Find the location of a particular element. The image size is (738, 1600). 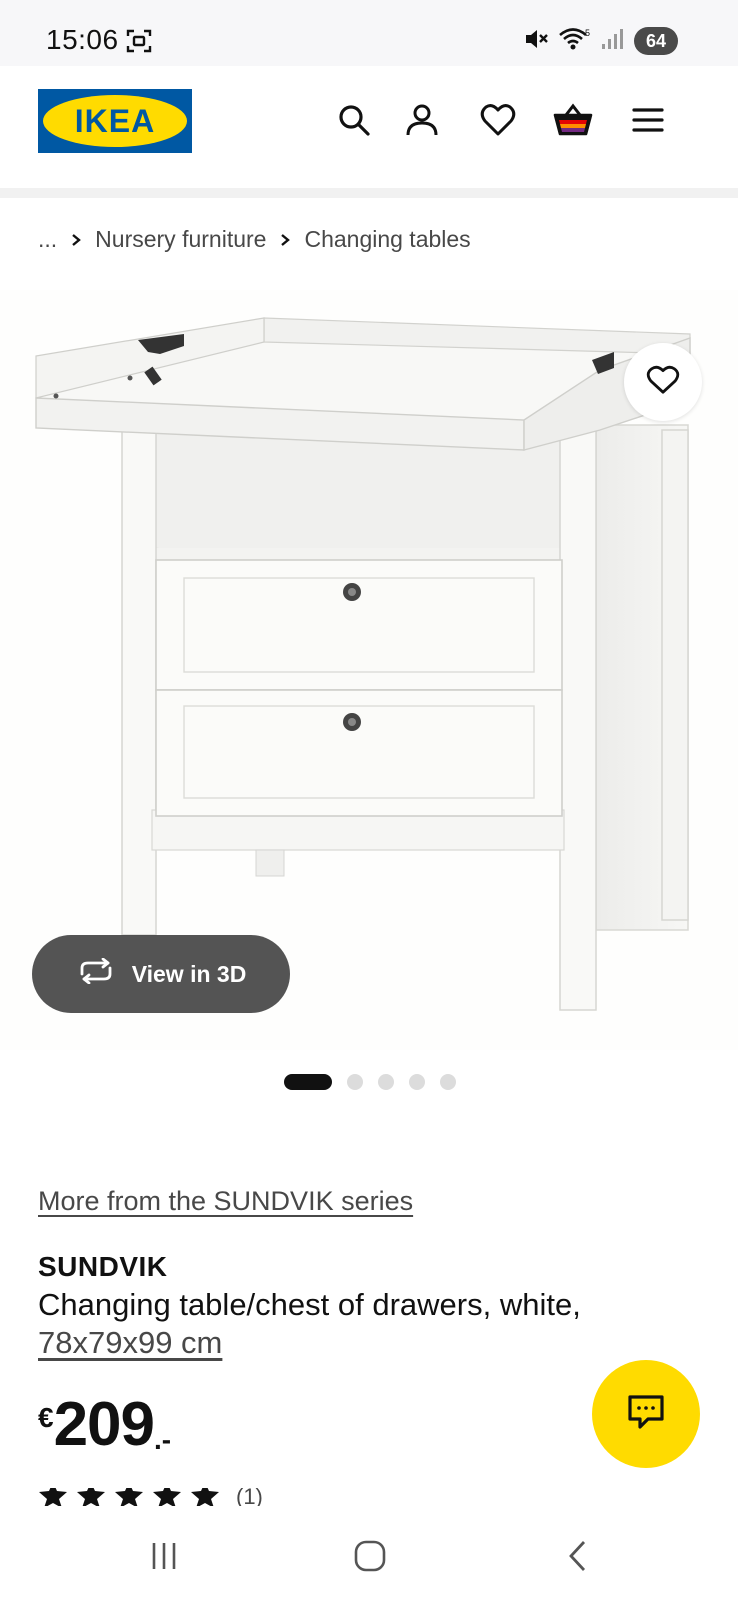

product-dimensions-link: 78x79x99 cm is located at coordinates (130, 1343).